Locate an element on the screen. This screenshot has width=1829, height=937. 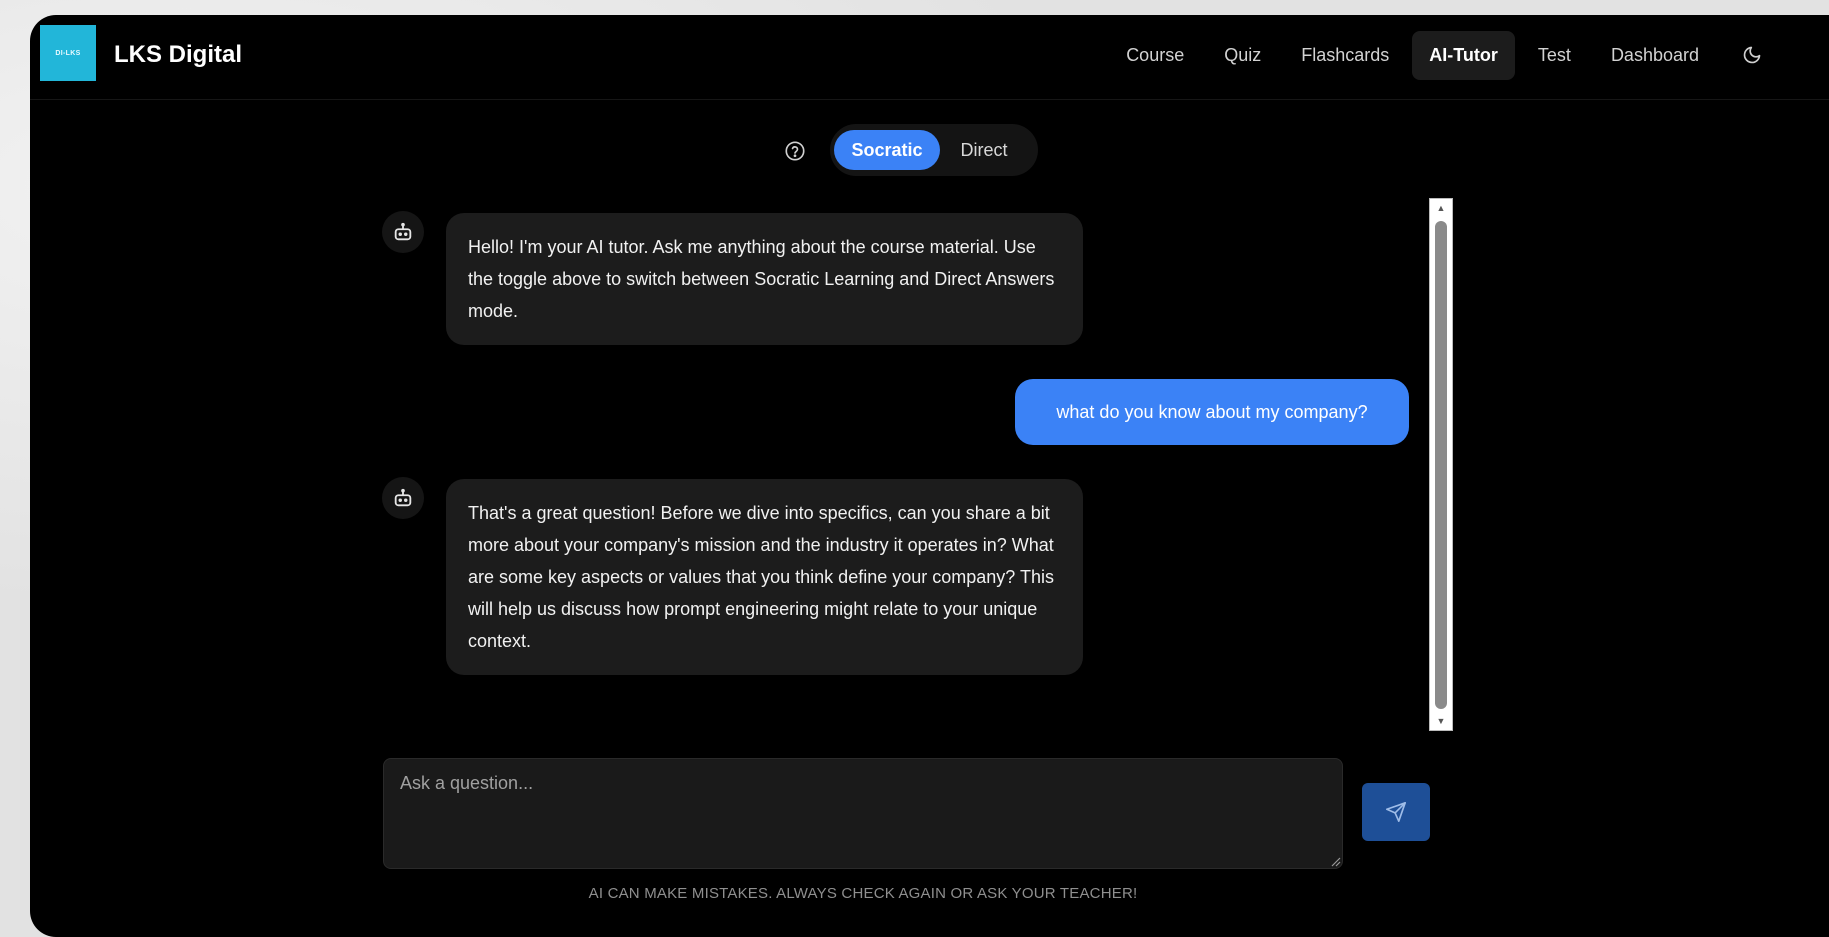
chat-scrollbar: ▲ ▼ is located at coordinates (1441, 464).